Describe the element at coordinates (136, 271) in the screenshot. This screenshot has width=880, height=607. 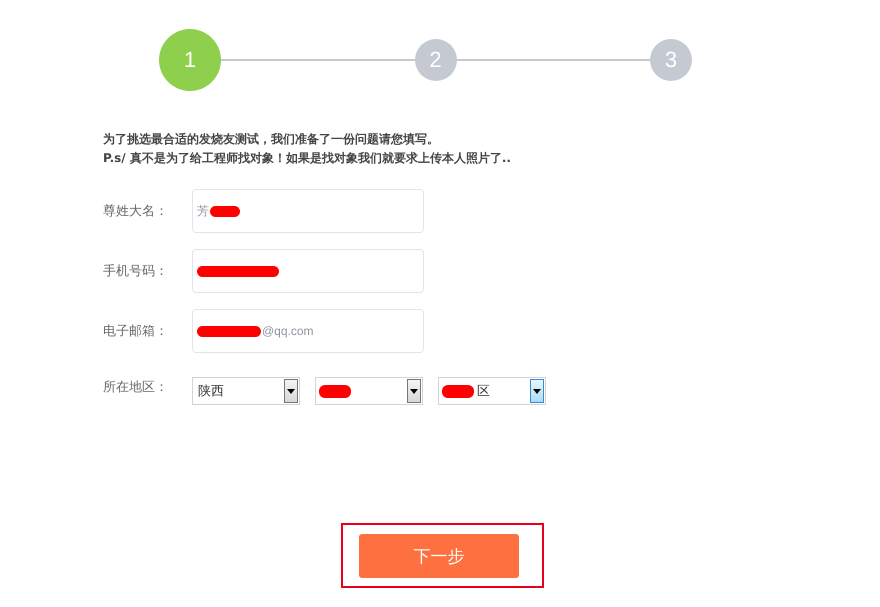
I see `field-label: 手机号码：` at that location.